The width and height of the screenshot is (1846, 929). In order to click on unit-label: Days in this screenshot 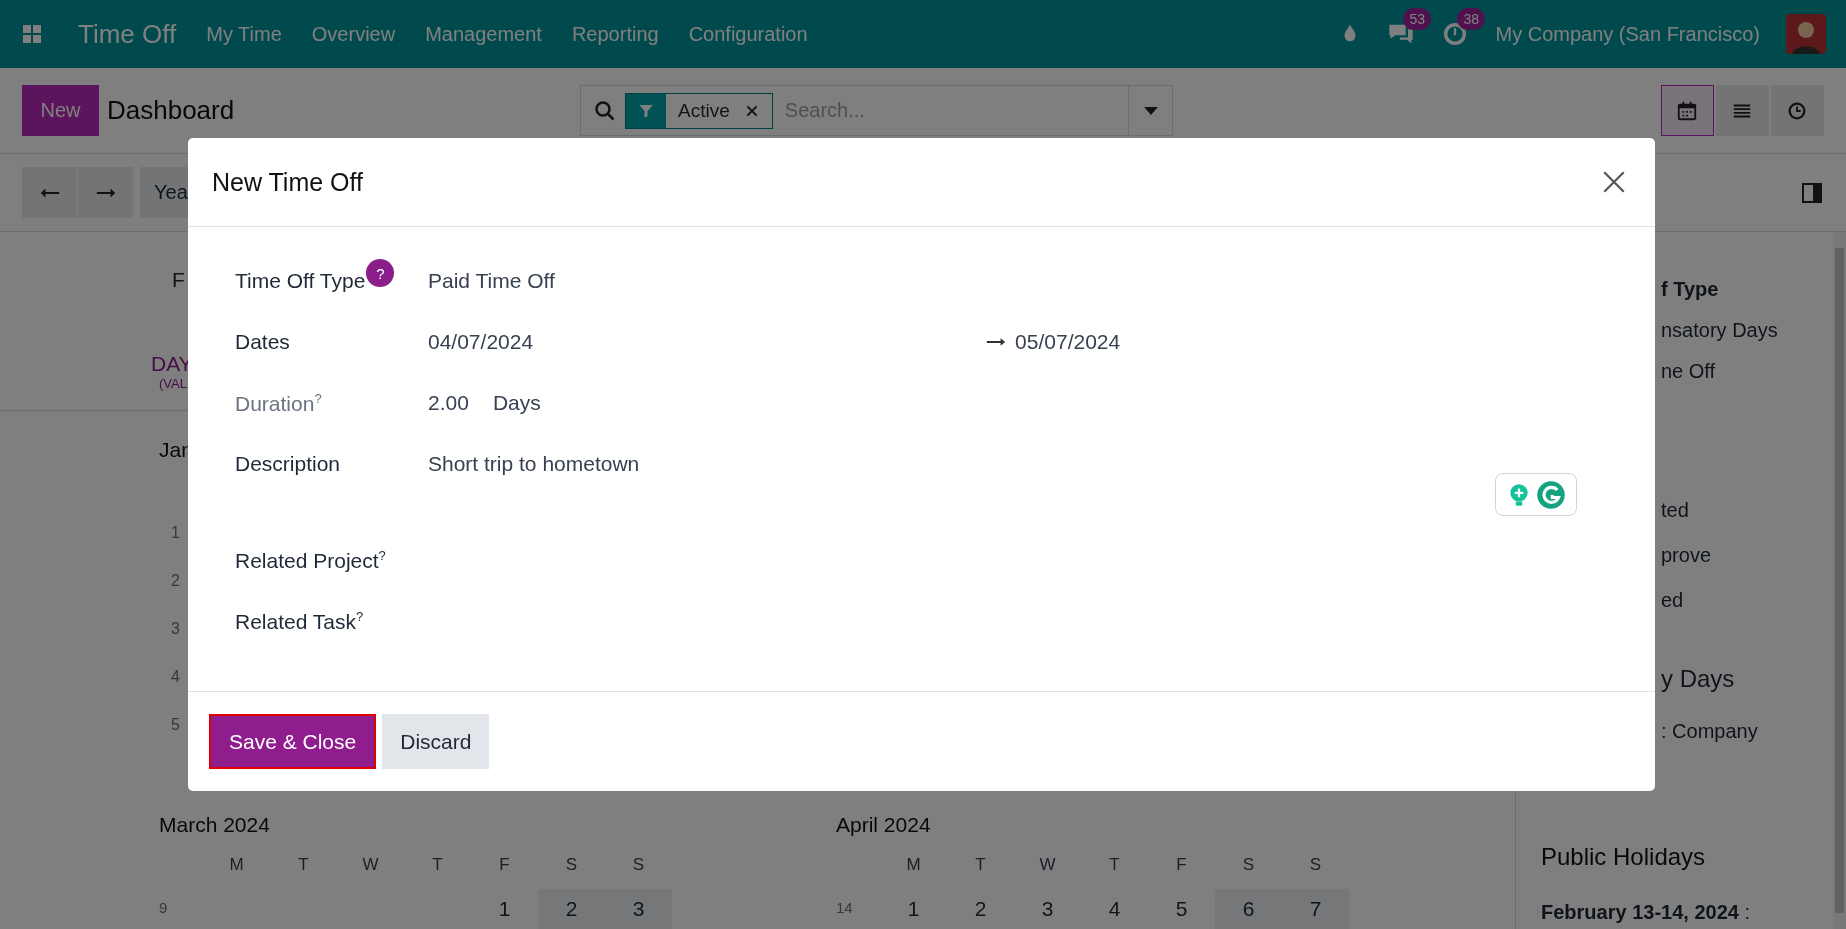, I will do `click(516, 403)`.